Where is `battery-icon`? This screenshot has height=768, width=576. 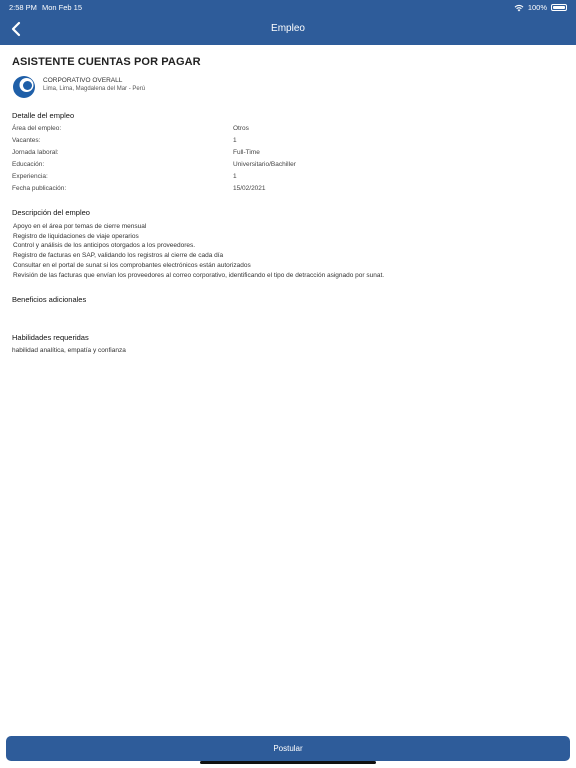
battery-icon is located at coordinates (559, 7).